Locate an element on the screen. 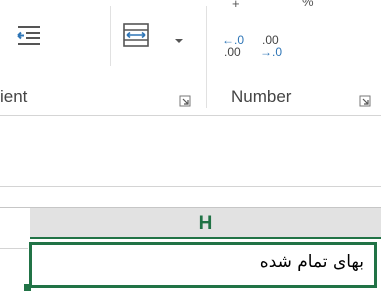 The height and width of the screenshot is (291, 381). fill-handle is located at coordinates (27, 287).